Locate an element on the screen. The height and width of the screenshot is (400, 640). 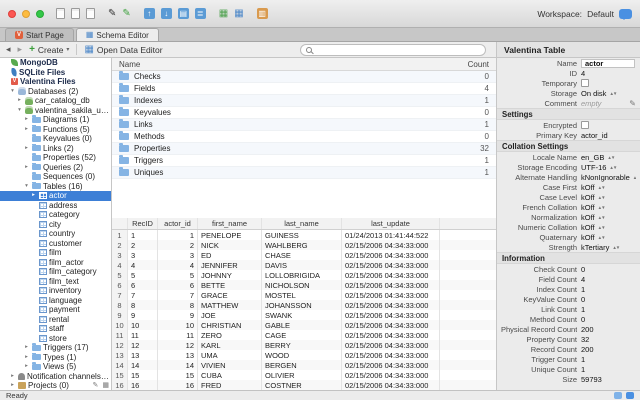
grid-cell-actor-id: 12 is located at coordinates (178, 345).